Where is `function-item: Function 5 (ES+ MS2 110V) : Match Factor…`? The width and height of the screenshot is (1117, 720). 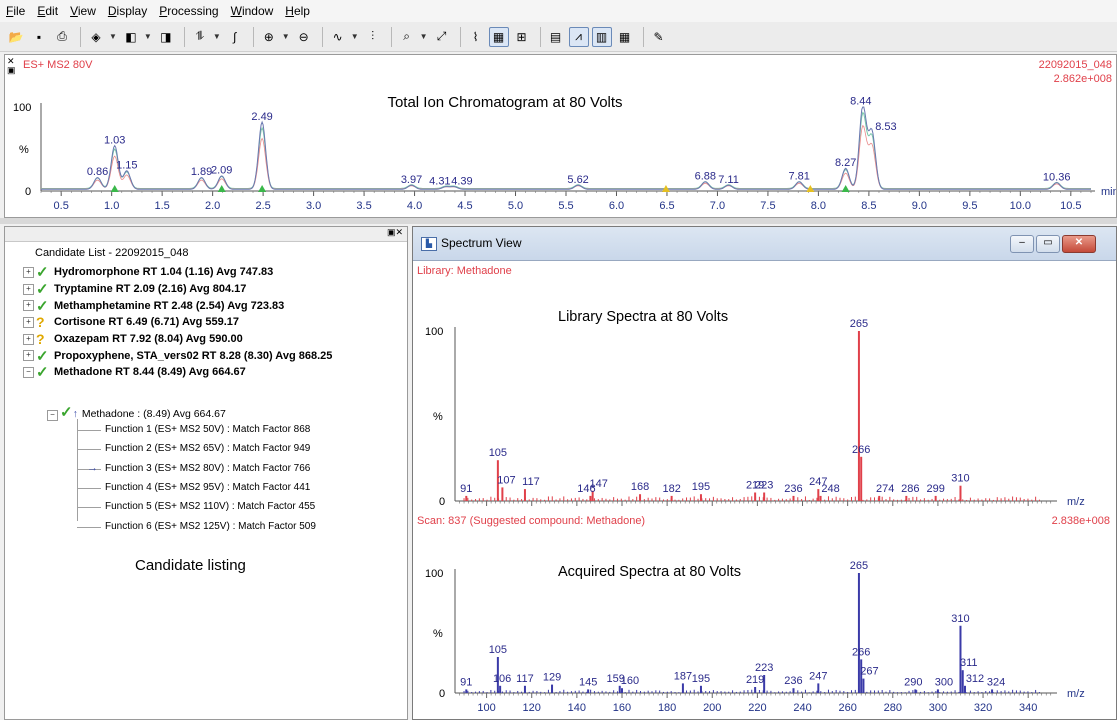 function-item: Function 5 (ES+ MS2 110V) : Match Factor… is located at coordinates (210, 506).